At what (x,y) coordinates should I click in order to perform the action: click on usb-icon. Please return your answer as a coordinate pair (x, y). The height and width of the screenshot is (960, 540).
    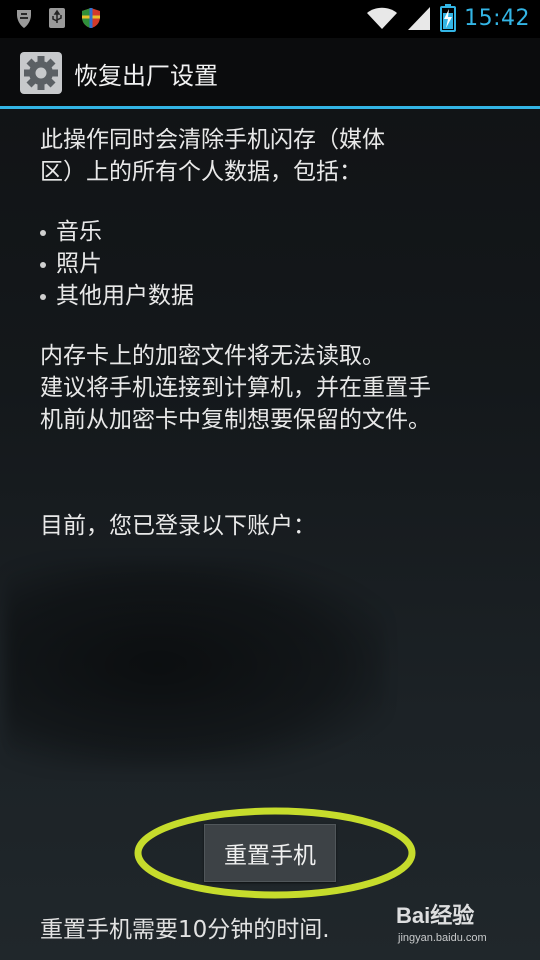
    Looking at the image, I should click on (57, 18).